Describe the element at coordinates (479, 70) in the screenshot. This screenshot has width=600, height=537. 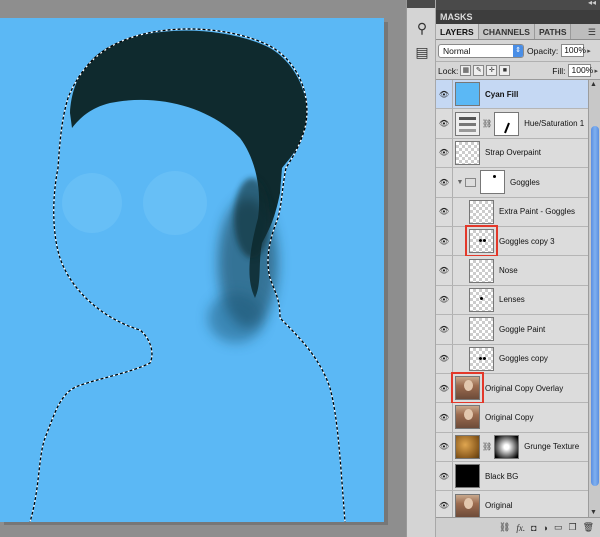
I see `lock-pixels-icon: ✎` at that location.